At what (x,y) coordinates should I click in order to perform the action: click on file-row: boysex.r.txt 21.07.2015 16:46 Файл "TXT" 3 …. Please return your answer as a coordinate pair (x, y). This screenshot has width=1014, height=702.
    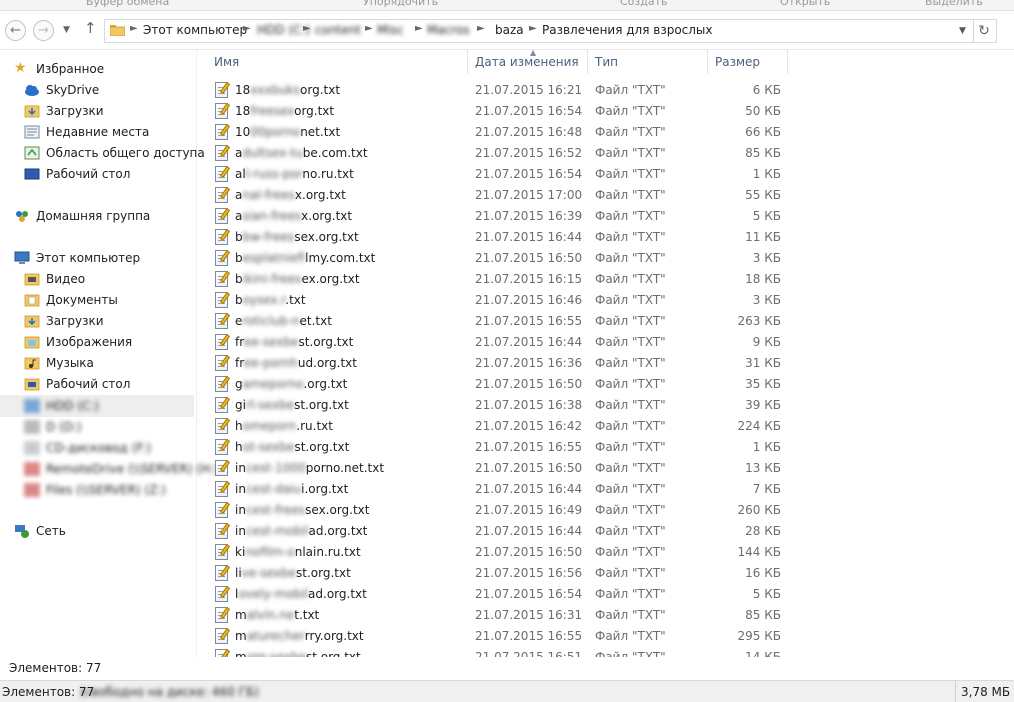
    Looking at the image, I should click on (605, 300).